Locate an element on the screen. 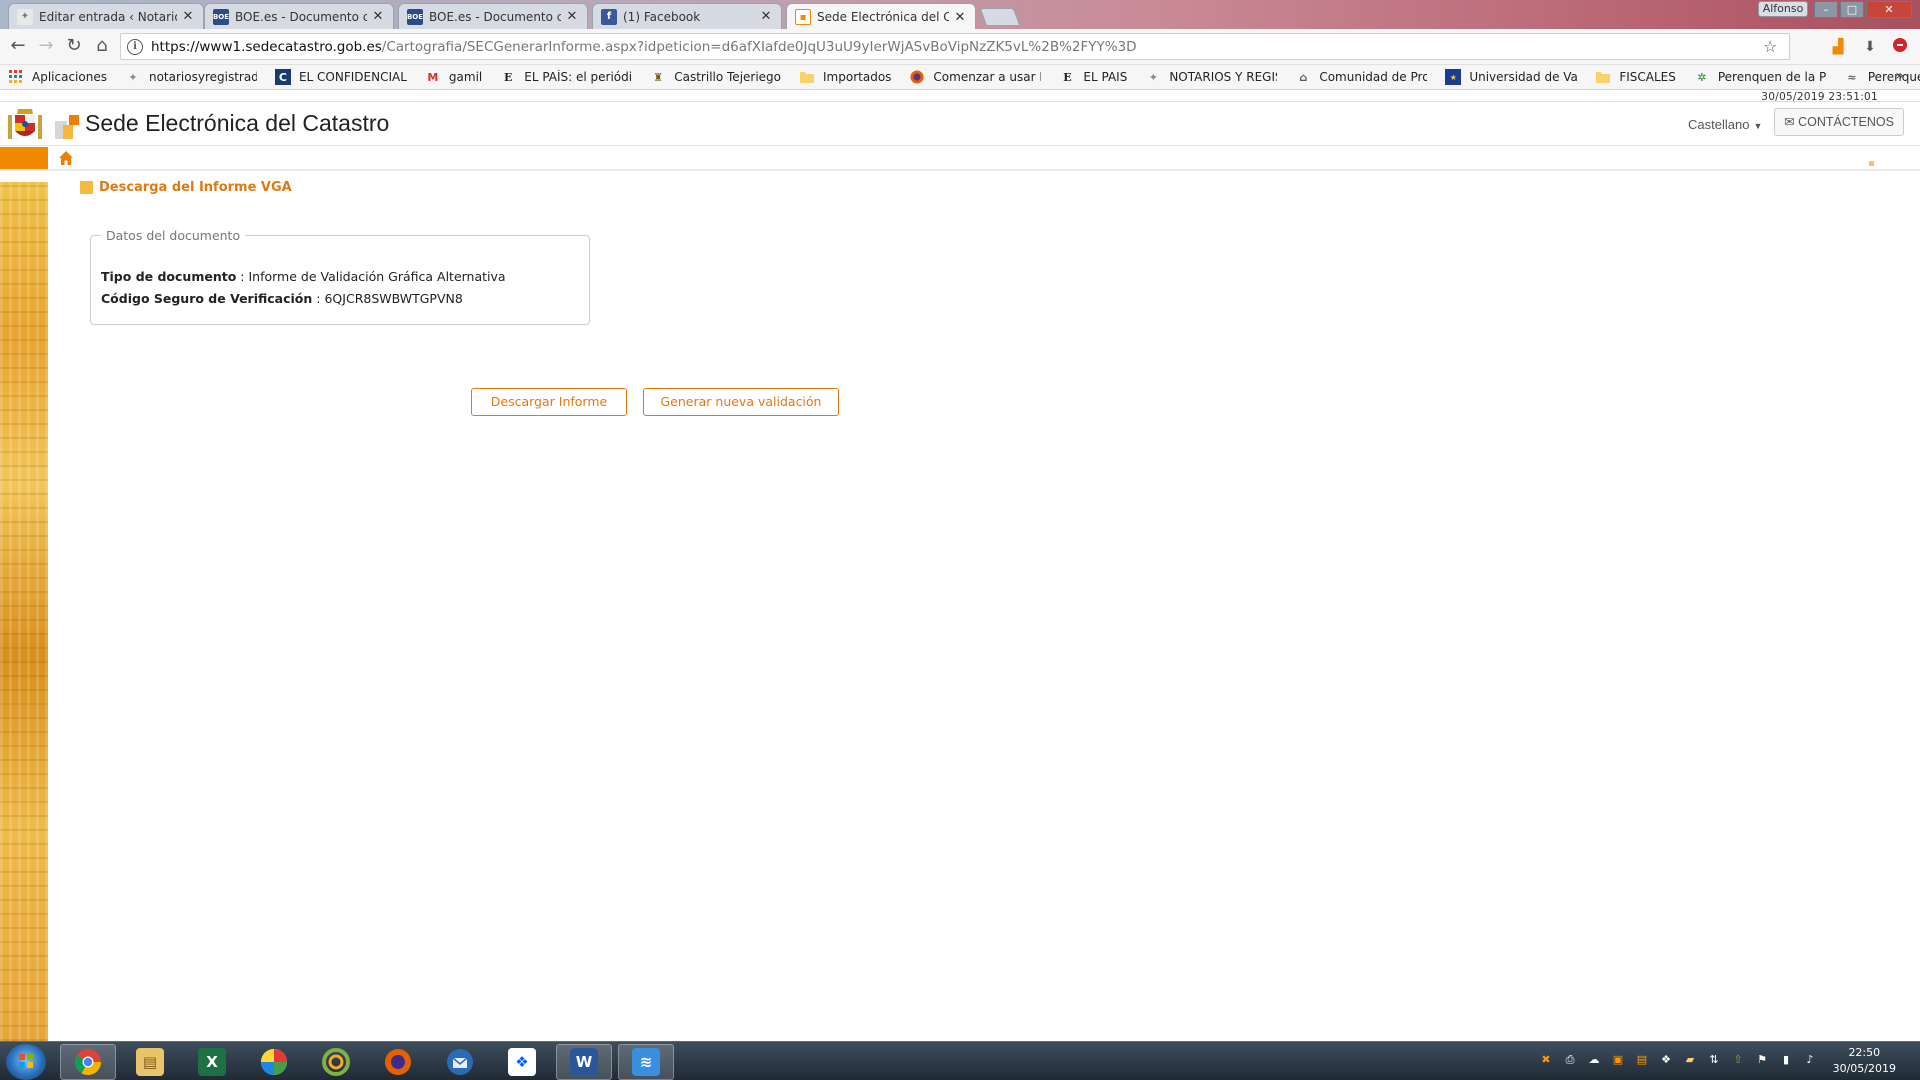 This screenshot has width=1920, height=1080. tab-boe-2: BOE BOE.es - Documento con ✕ is located at coordinates (493, 16).